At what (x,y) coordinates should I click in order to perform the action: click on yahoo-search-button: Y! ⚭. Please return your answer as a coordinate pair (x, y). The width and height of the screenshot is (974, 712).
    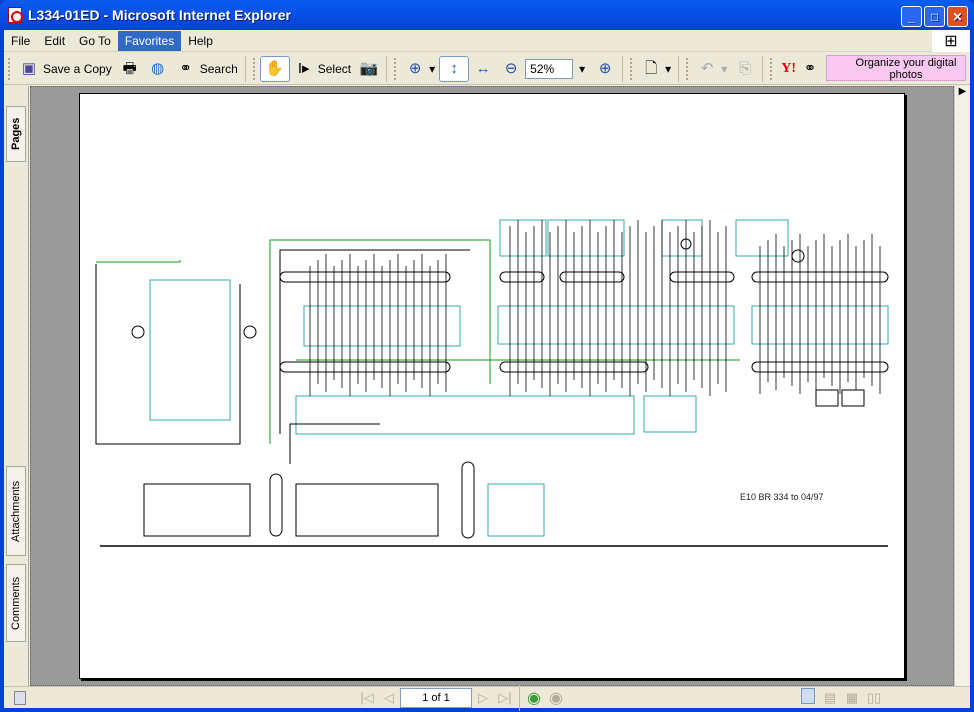
    Looking at the image, I should click on (800, 69).